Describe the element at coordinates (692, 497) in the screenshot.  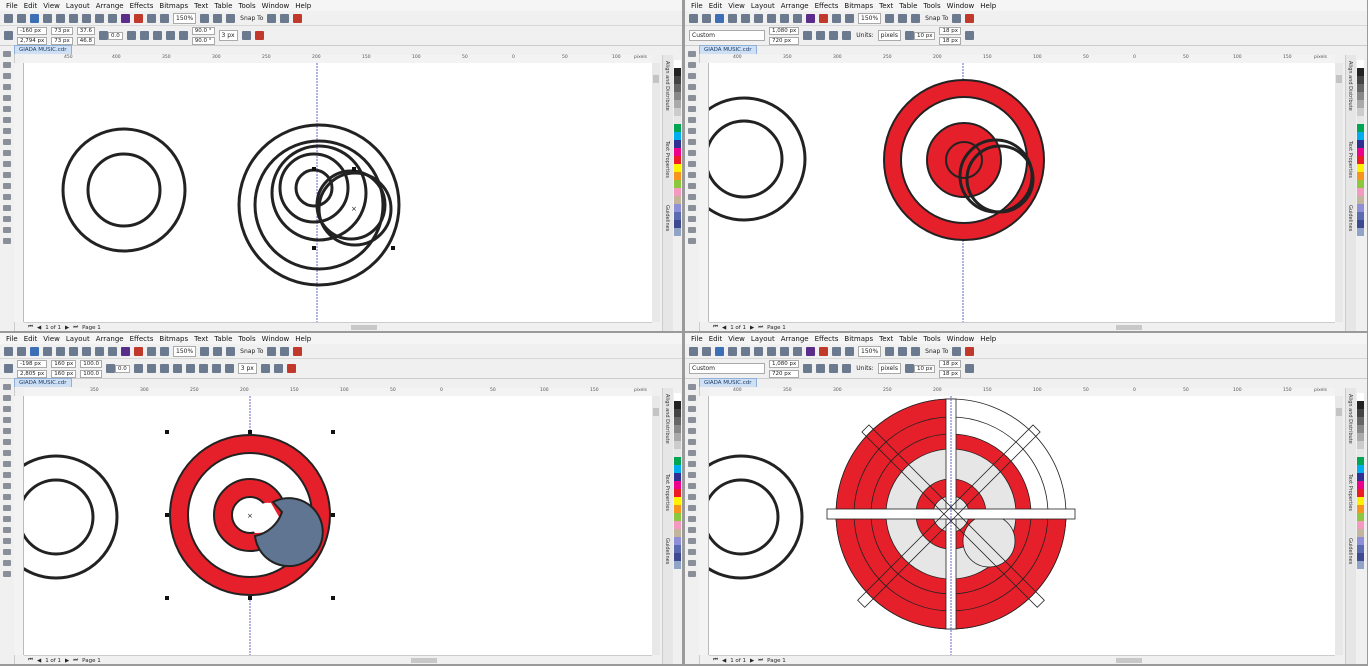
I see `parallel-dimension-icon` at that location.